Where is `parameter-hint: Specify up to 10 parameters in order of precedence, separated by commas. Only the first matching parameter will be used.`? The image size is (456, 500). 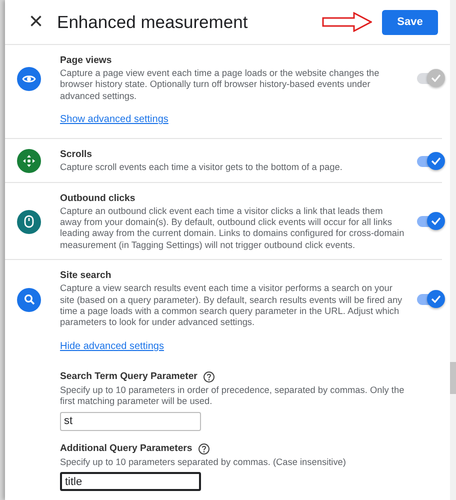
parameter-hint: Specify up to 10 parameters in order of precedence, separated by commas. Only the first matching parameter will be used. is located at coordinates (232, 396).